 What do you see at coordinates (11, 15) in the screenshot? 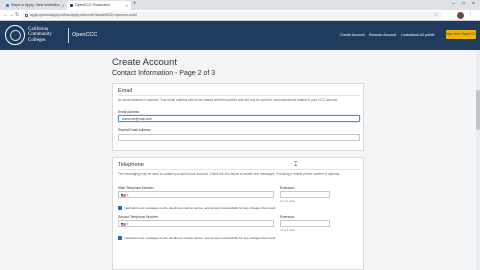
I see `forward-icon: →` at bounding box center [11, 15].